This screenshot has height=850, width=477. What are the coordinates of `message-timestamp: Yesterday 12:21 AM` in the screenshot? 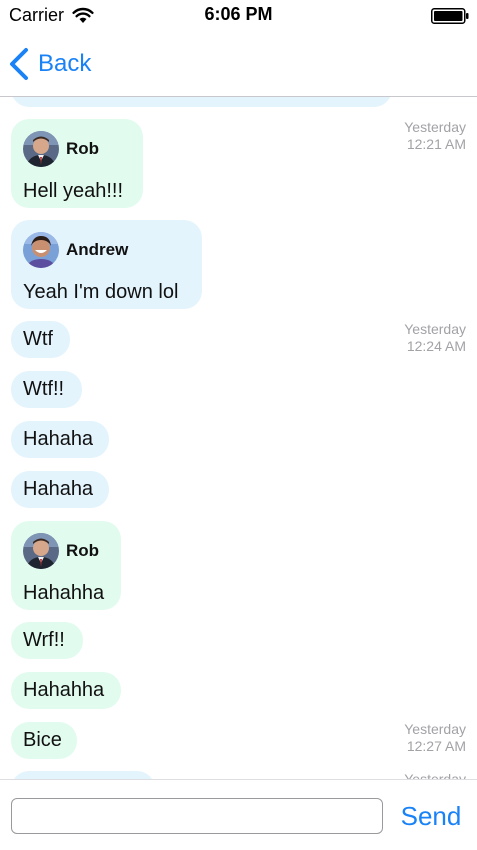 It's located at (435, 135).